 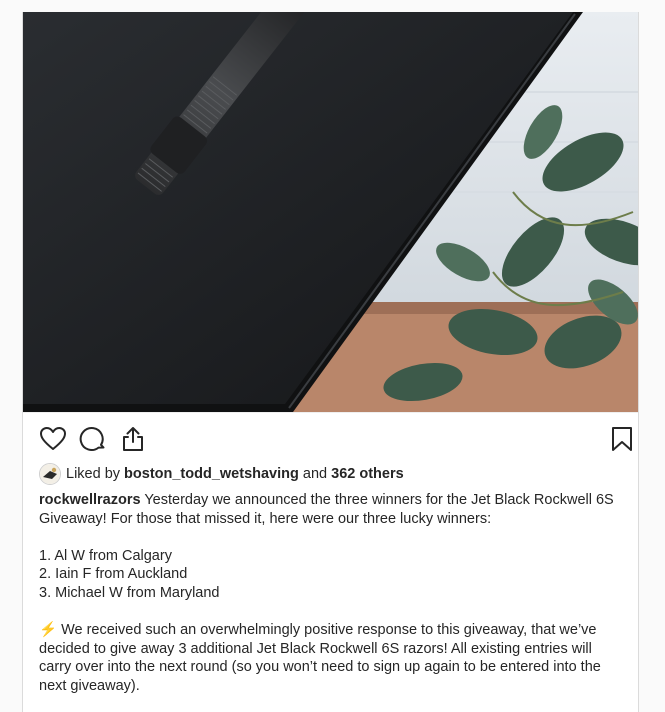 What do you see at coordinates (90, 500) in the screenshot?
I see `caption-username: rockwellrazors` at bounding box center [90, 500].